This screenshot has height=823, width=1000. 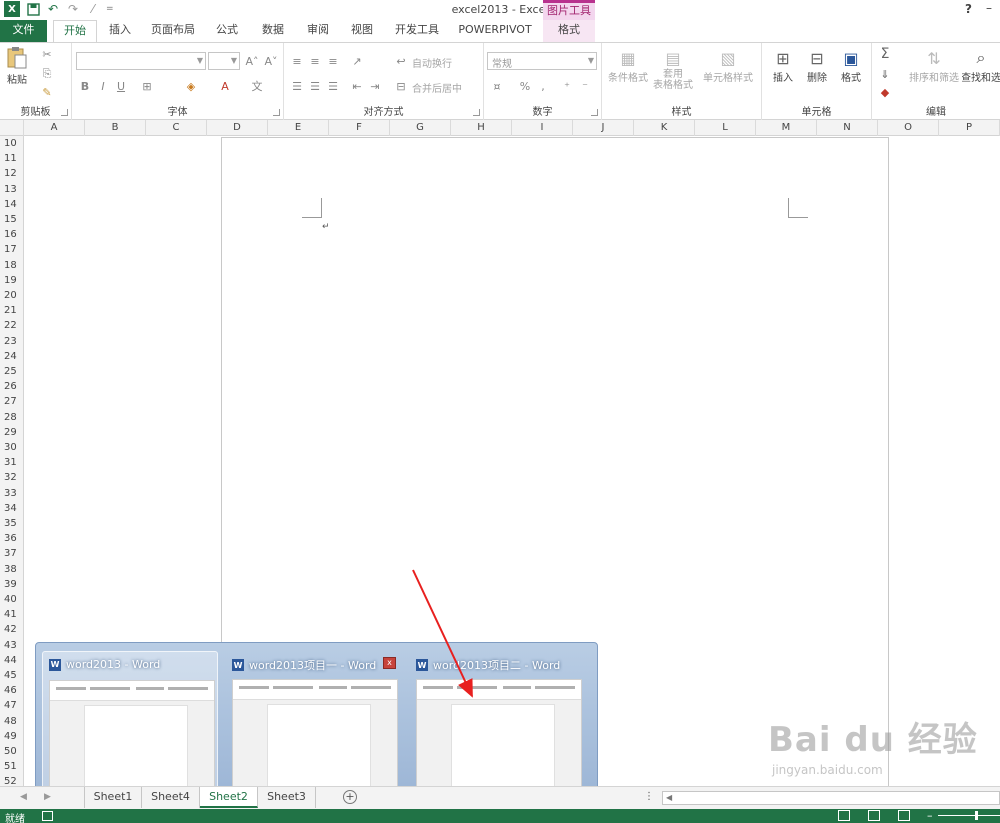 I want to click on row-header: 10, so click(x=11, y=143).